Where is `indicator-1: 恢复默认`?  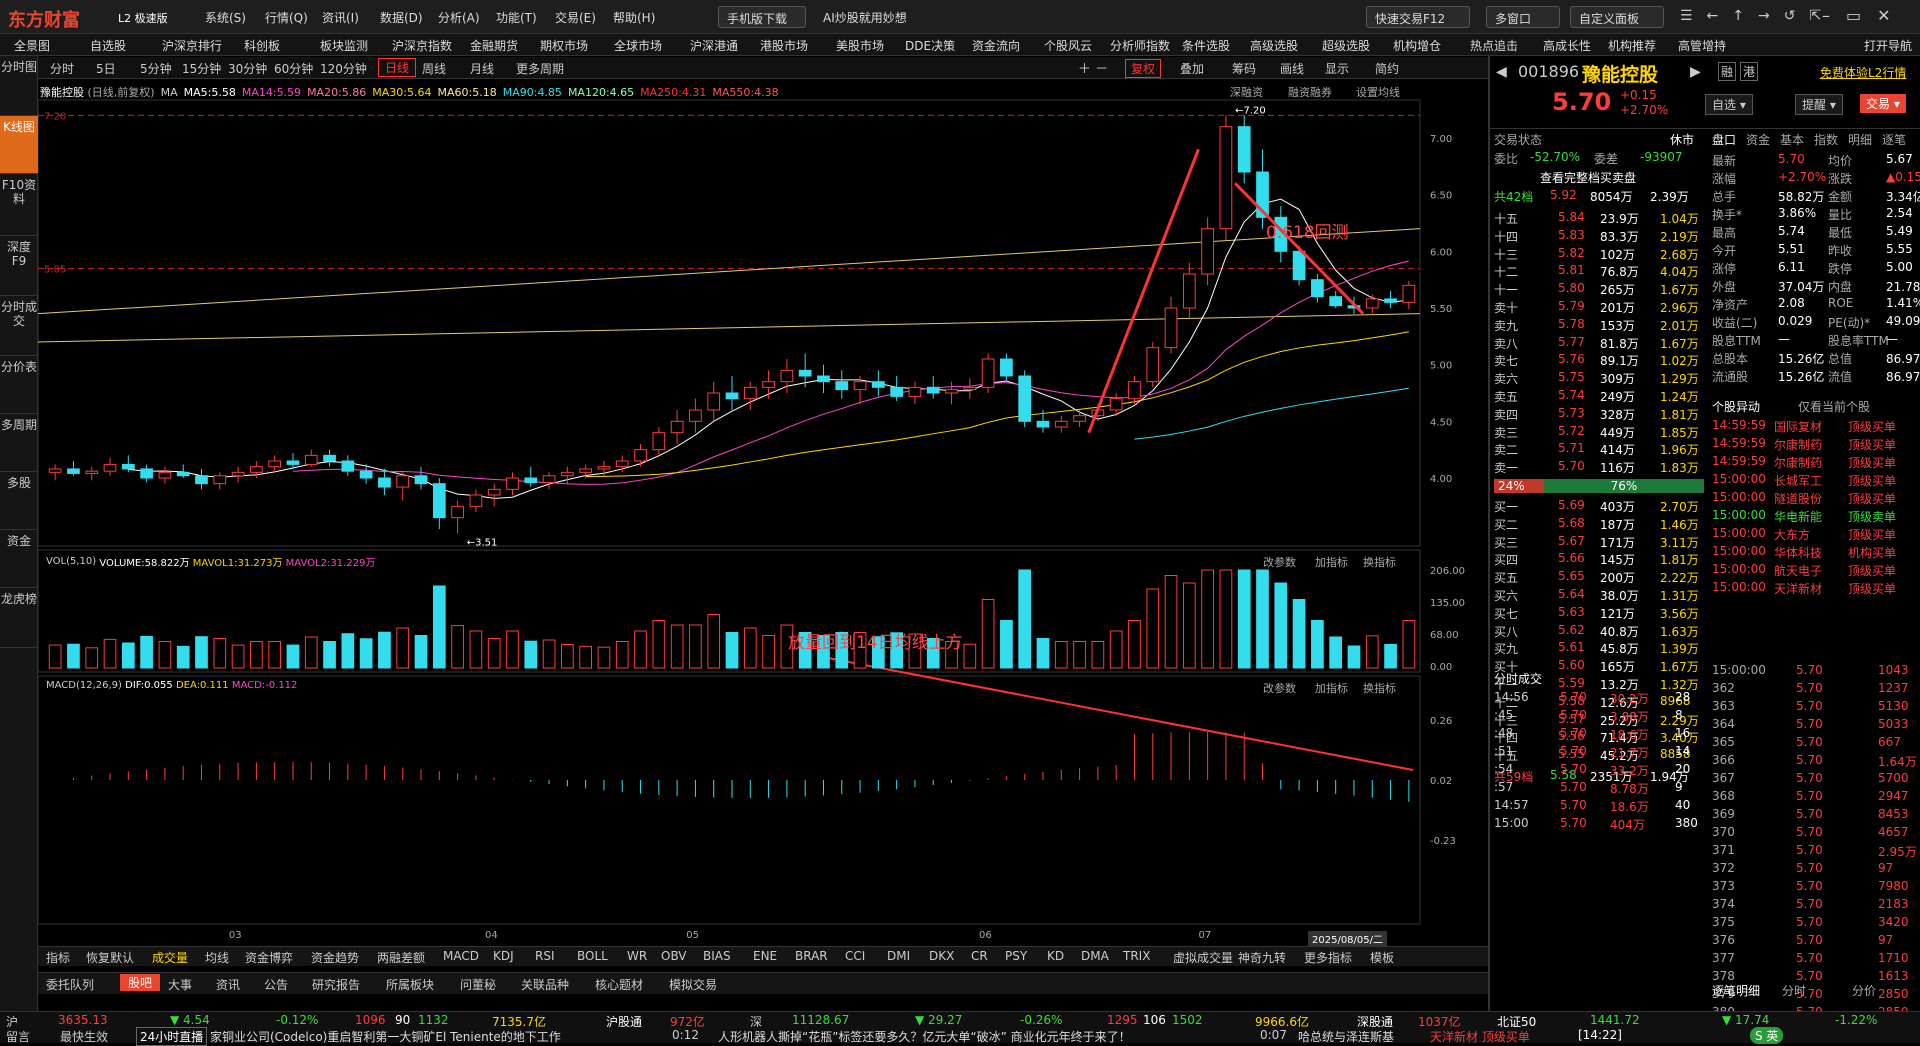
indicator-1: 恢复默认 is located at coordinates (110, 957).